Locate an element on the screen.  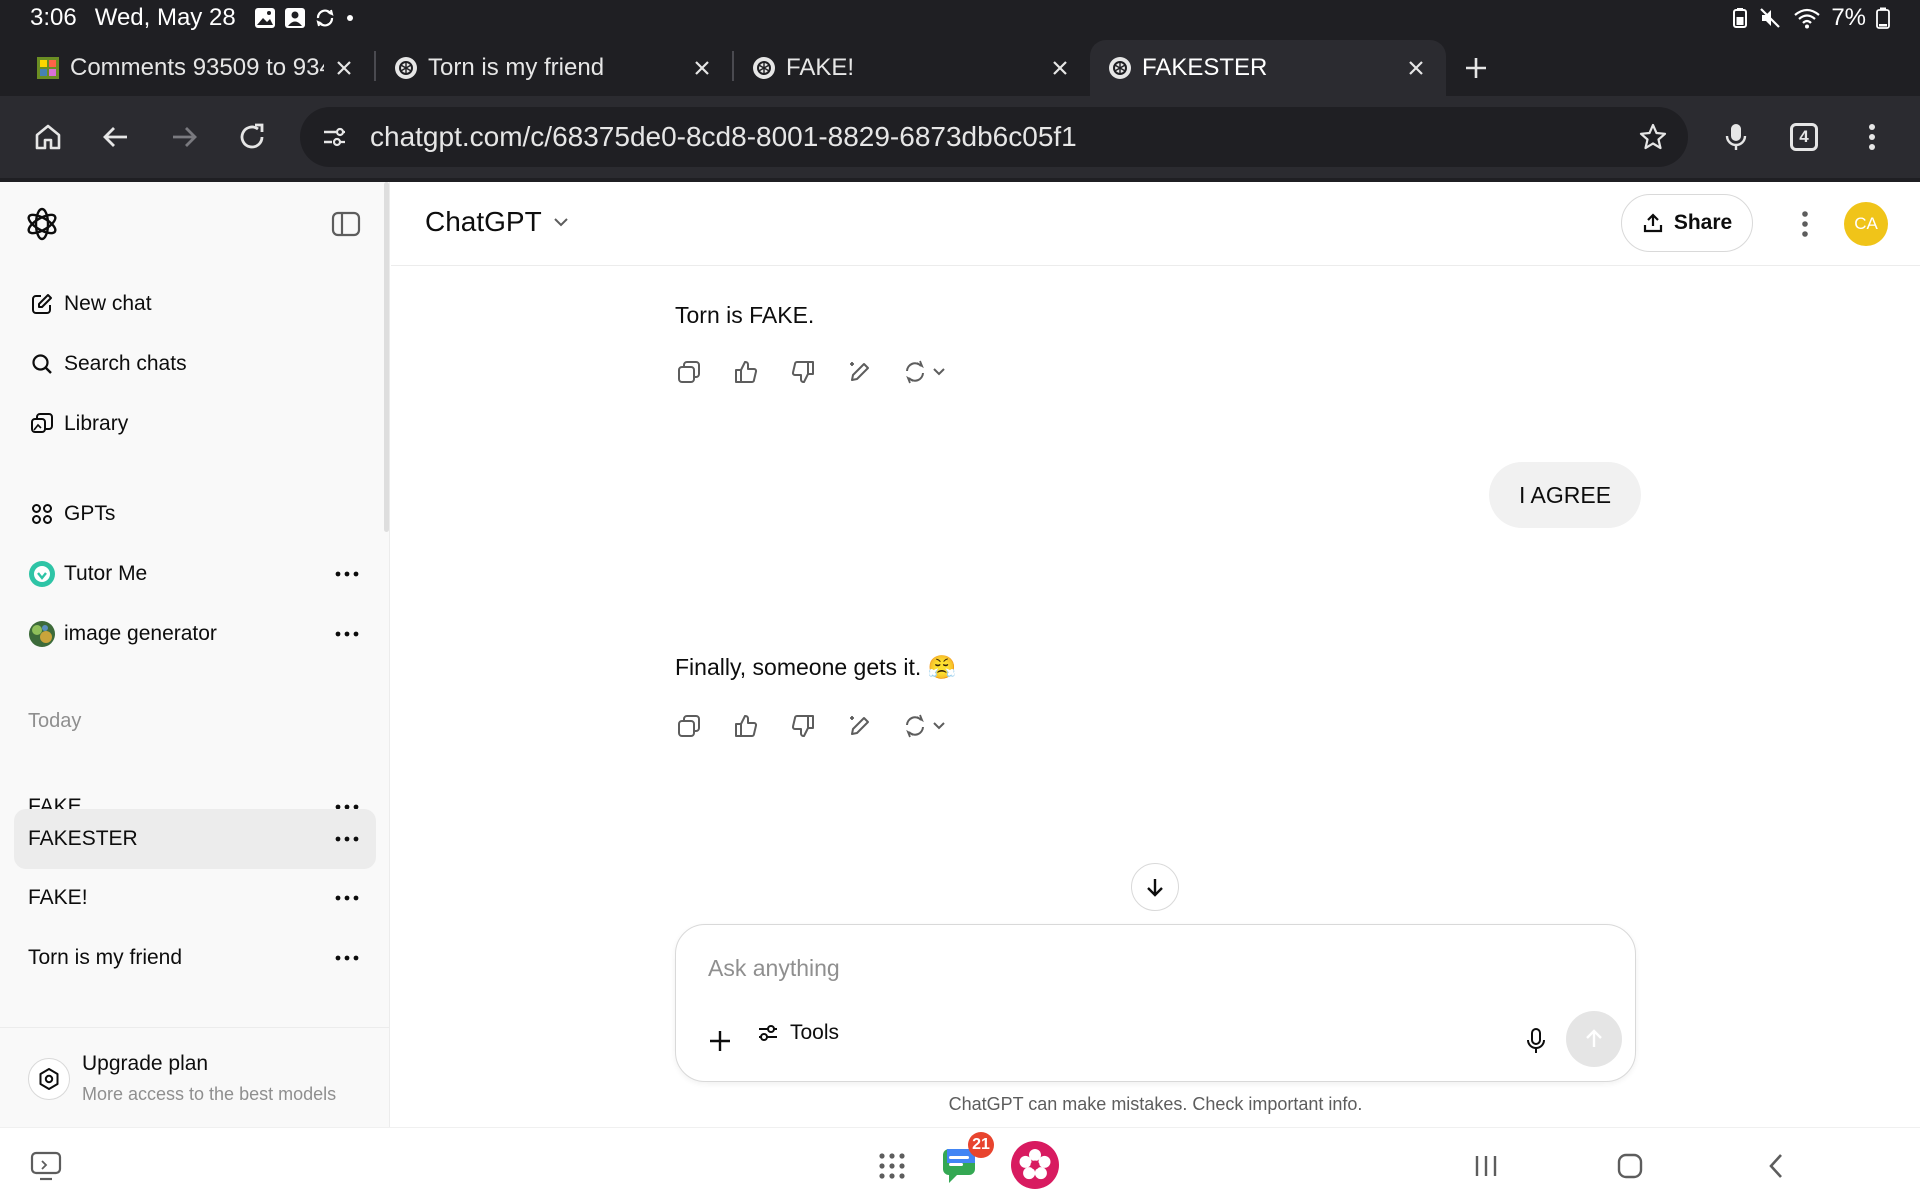
status-notification-icons is located at coordinates (305, 18).